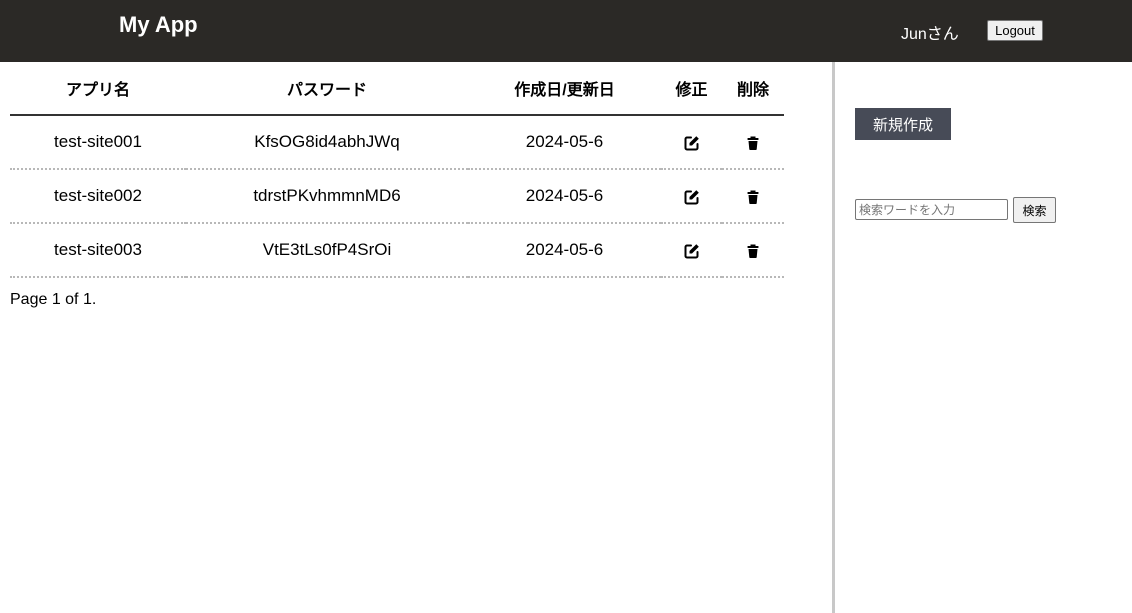 The image size is (1132, 613). What do you see at coordinates (753, 89) in the screenshot?
I see `column-header-delete: 削除` at bounding box center [753, 89].